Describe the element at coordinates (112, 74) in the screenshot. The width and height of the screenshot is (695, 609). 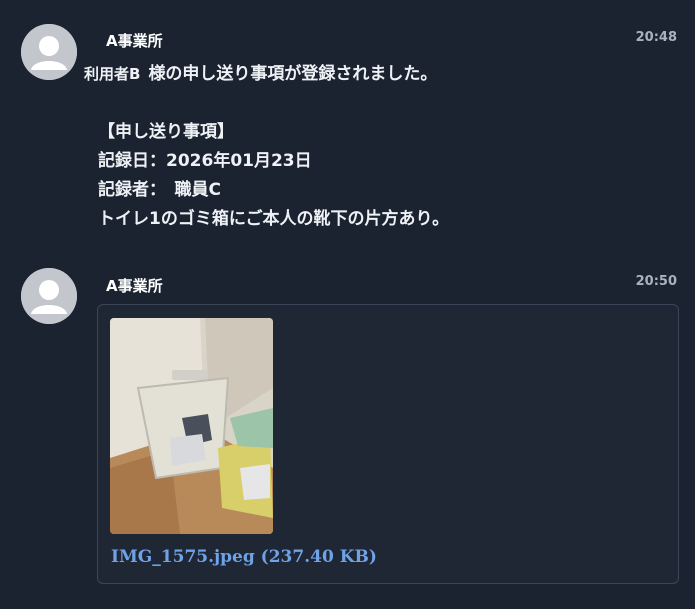
I see `user-name: 利用者B` at that location.